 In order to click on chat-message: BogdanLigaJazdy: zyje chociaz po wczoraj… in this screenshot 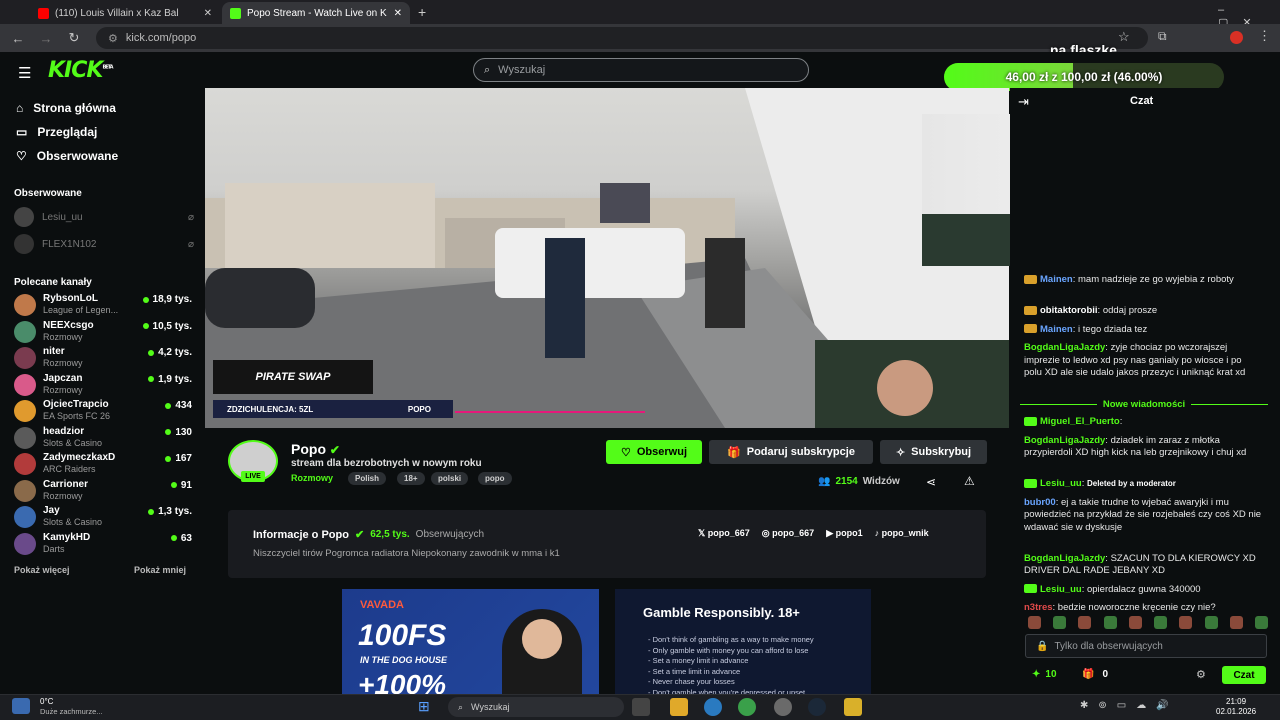, I will do `click(1143, 361)`.